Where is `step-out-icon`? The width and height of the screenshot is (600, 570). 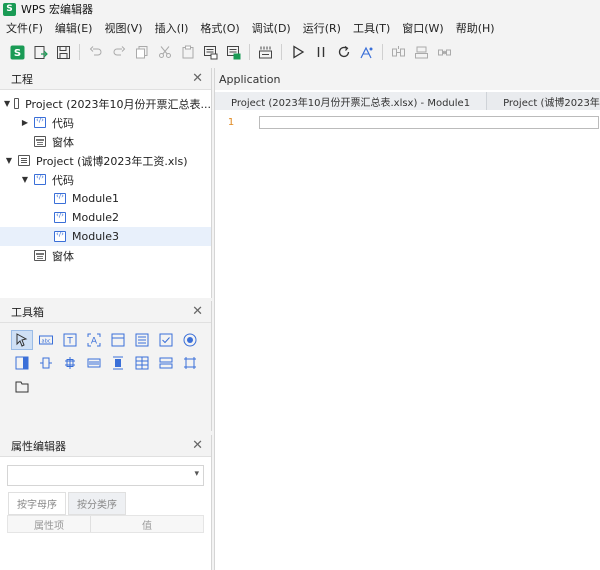 step-out-icon is located at coordinates (444, 52).